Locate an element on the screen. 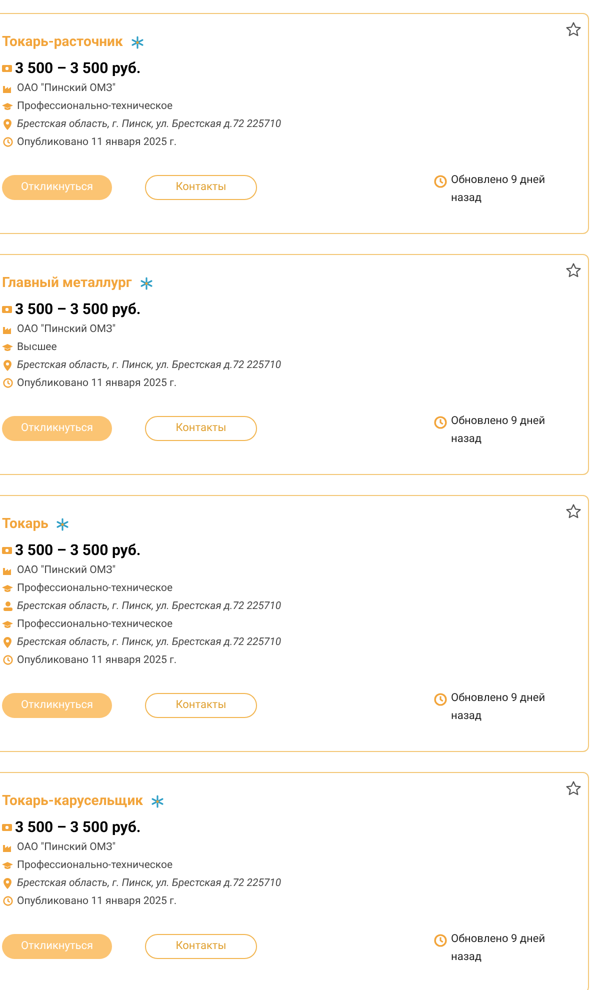 Image resolution: width=590 pixels, height=990 pixels. person-icon is located at coordinates (7, 606).